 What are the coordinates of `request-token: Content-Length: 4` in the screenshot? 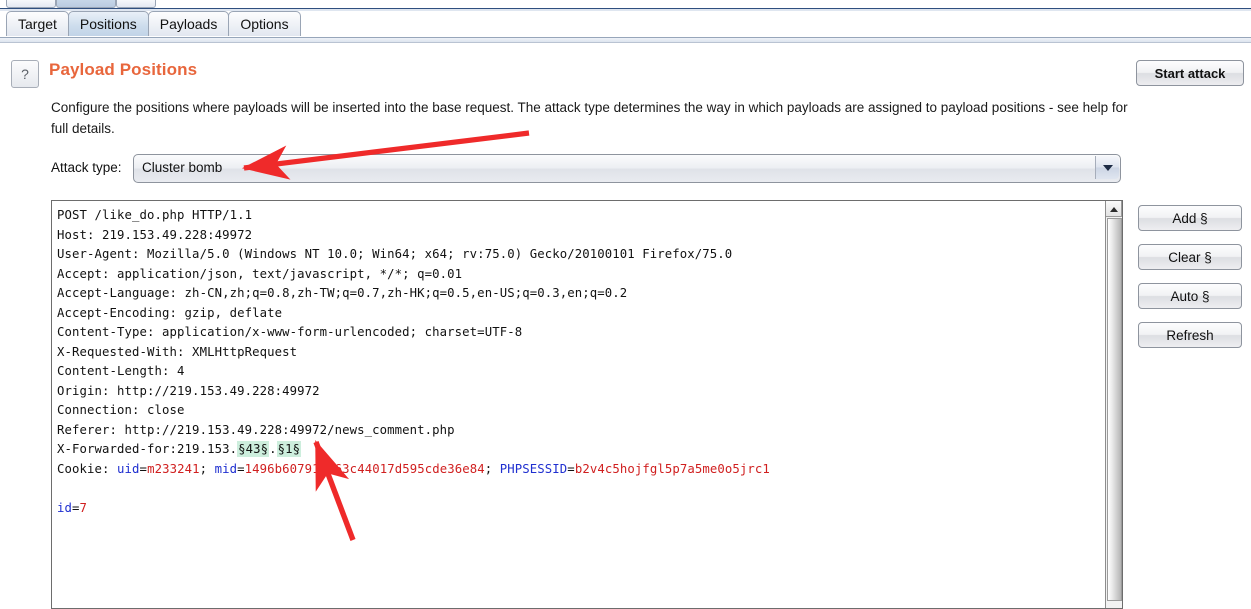 It's located at (121, 371).